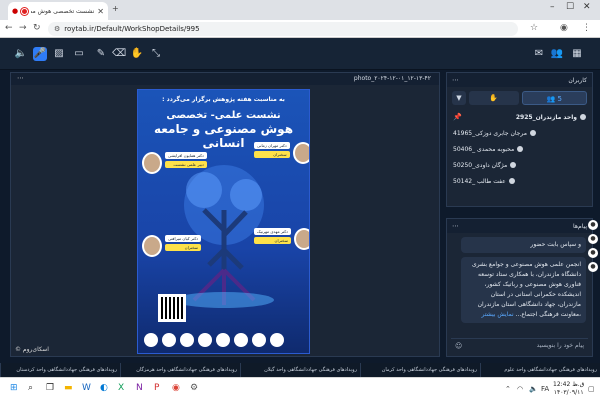 This screenshot has height=400, width=600. What do you see at coordinates (156, 54) in the screenshot?
I see `exit-fullscreen-icon: ⤡` at bounding box center [156, 54].